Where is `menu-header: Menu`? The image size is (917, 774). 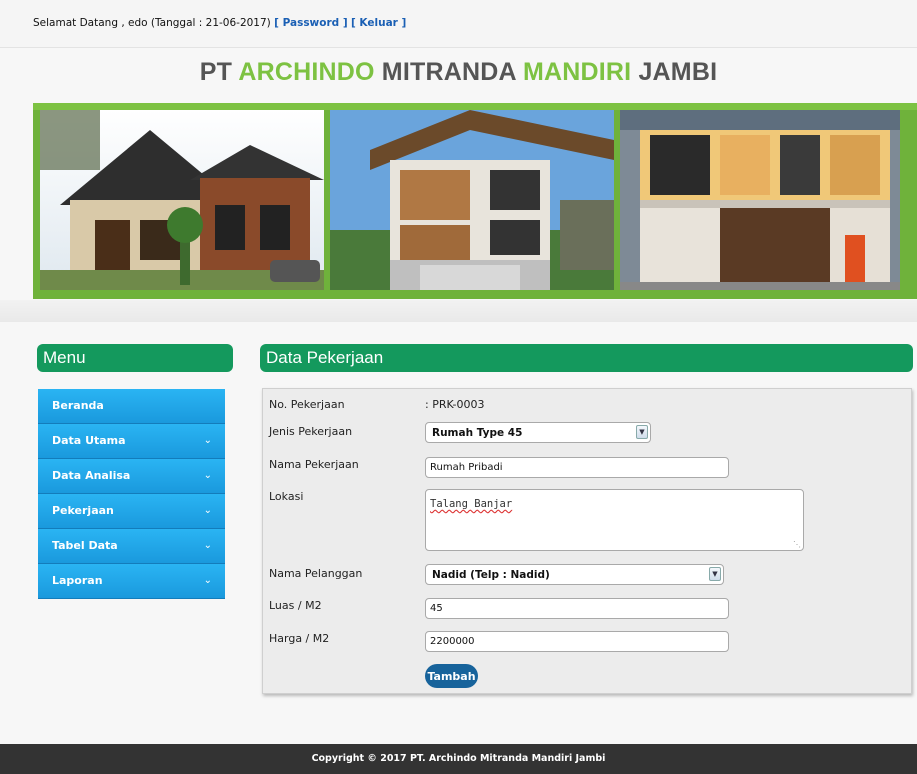
menu-header: Menu is located at coordinates (135, 358).